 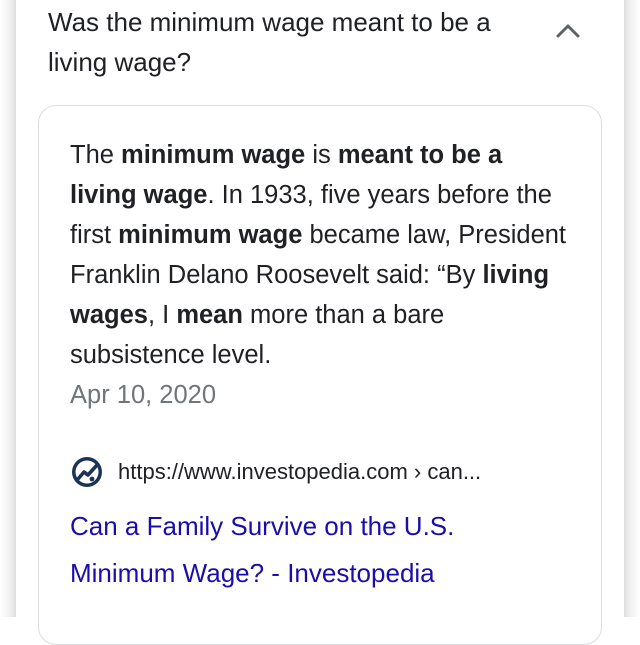 I want to click on answer-highlight-1: minimum wage, so click(x=213, y=155).